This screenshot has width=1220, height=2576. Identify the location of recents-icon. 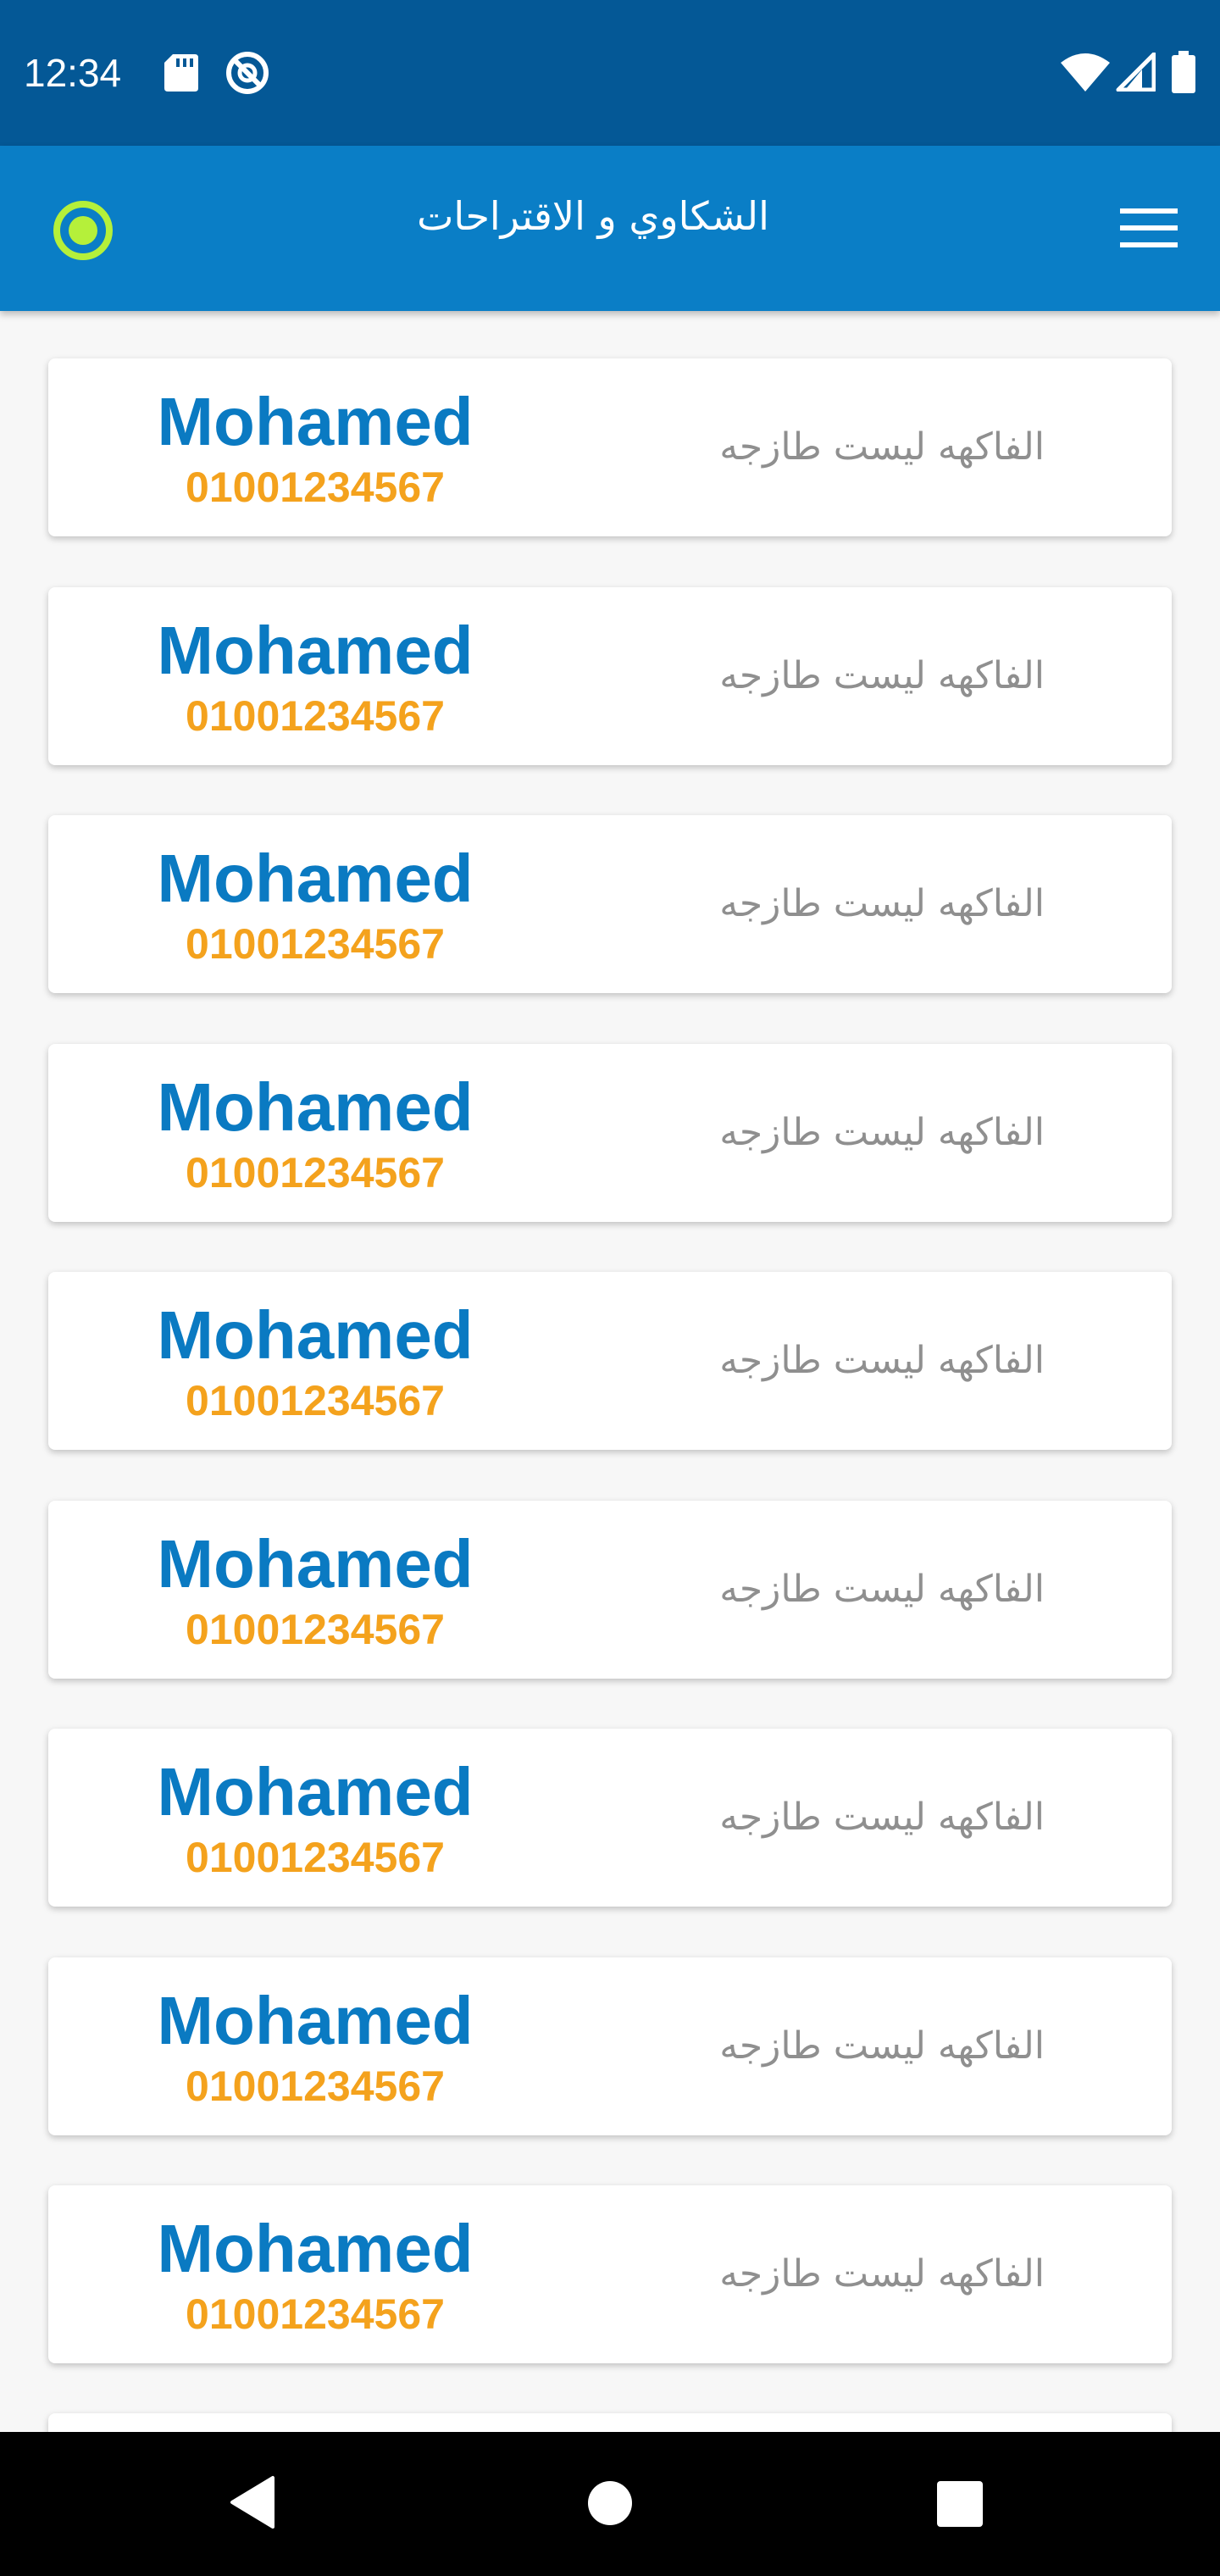
(960, 2505).